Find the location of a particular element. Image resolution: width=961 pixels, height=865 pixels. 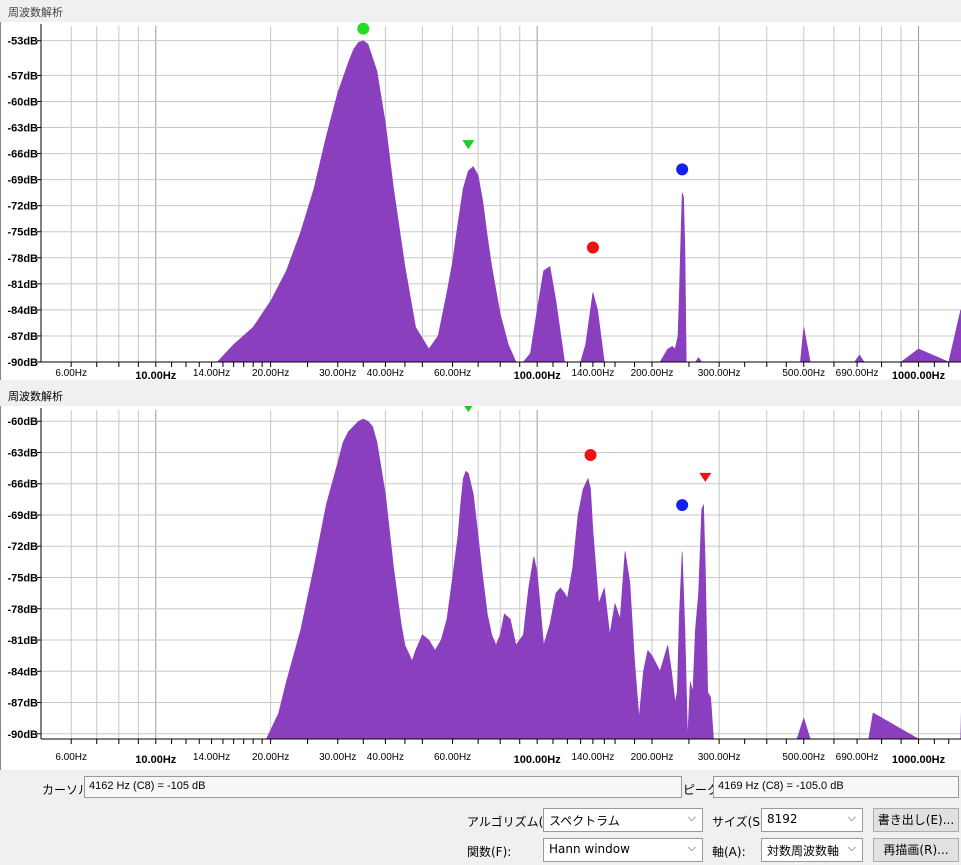

function-select: Hann window ⌵ is located at coordinates (623, 850).